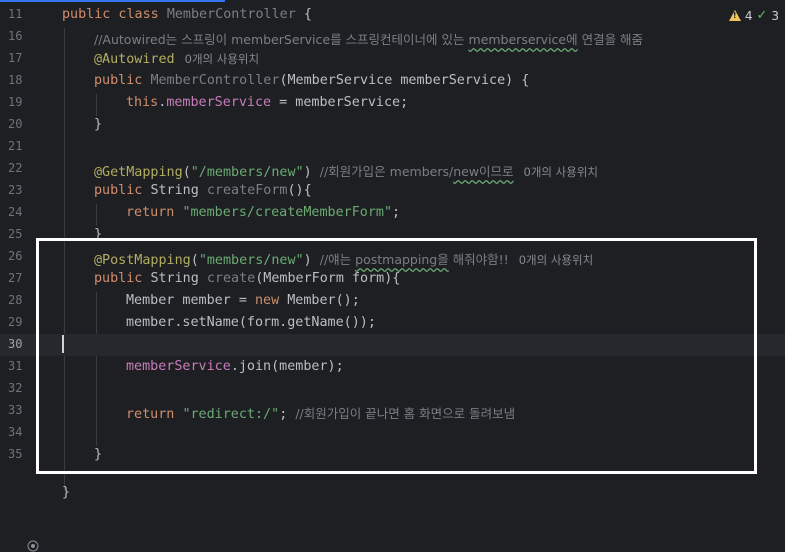 This screenshot has width=785, height=552. What do you see at coordinates (134, 59) in the screenshot?
I see `annotation: @Autowired` at bounding box center [134, 59].